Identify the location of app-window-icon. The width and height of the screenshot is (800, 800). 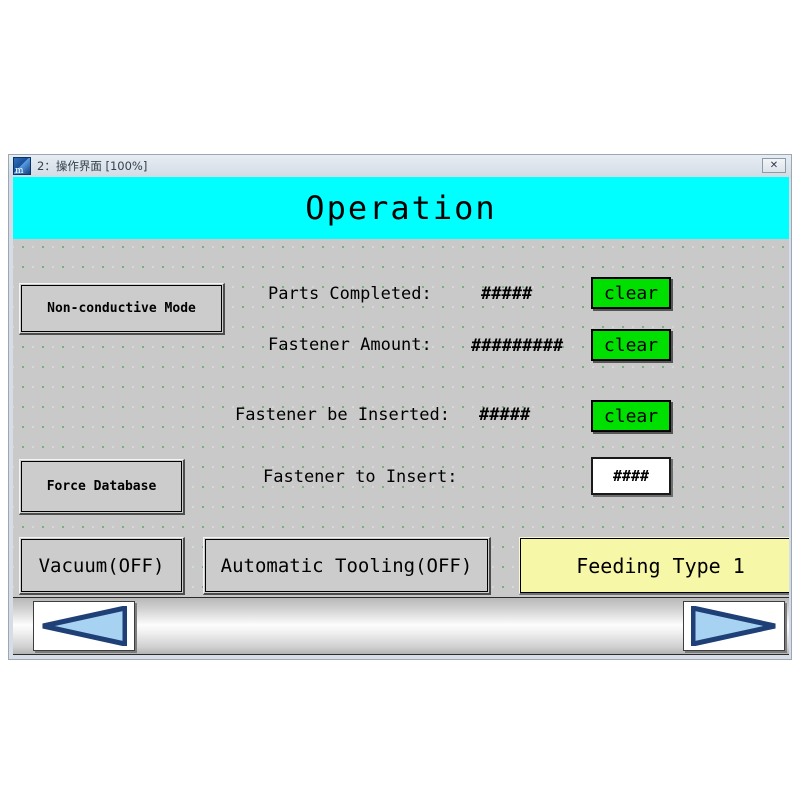
(22, 166).